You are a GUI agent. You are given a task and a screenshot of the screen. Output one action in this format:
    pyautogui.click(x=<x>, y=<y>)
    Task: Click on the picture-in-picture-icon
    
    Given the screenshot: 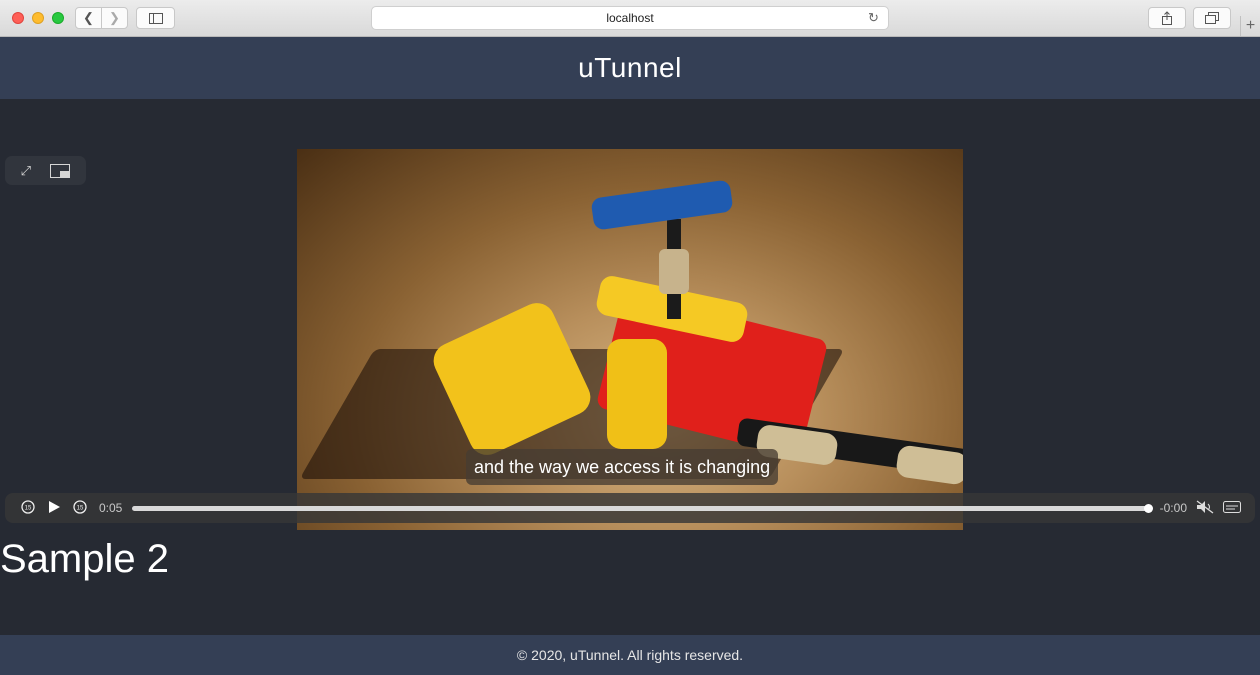 What is the action you would take?
    pyautogui.click(x=60, y=170)
    